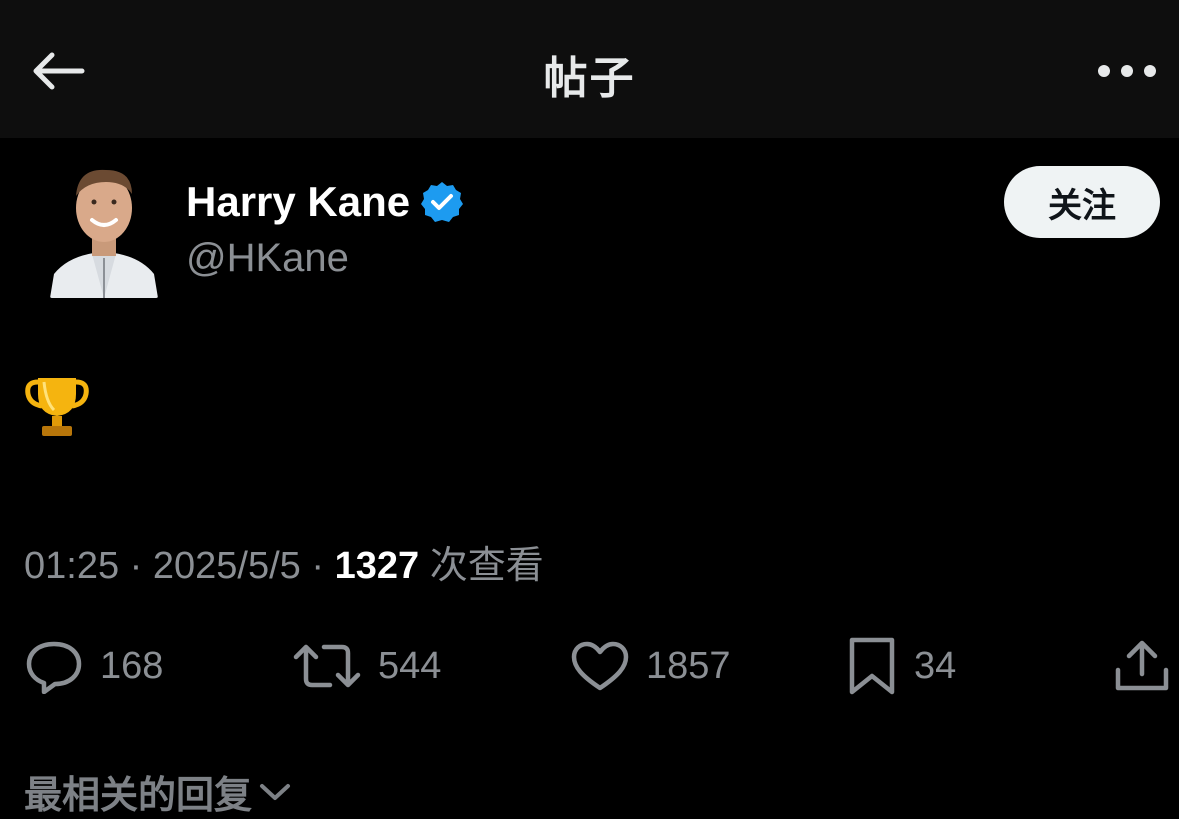 This screenshot has width=1179, height=819. What do you see at coordinates (589, 78) in the screenshot?
I see `page-title: 帖子` at bounding box center [589, 78].